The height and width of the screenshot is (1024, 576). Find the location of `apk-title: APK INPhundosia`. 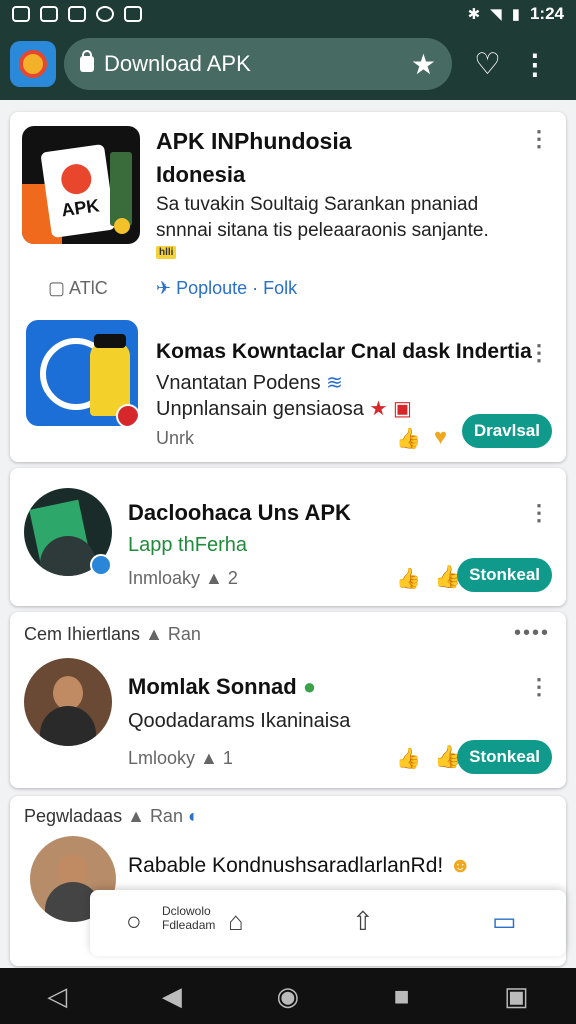

apk-title: APK INPhundosia is located at coordinates (254, 141).